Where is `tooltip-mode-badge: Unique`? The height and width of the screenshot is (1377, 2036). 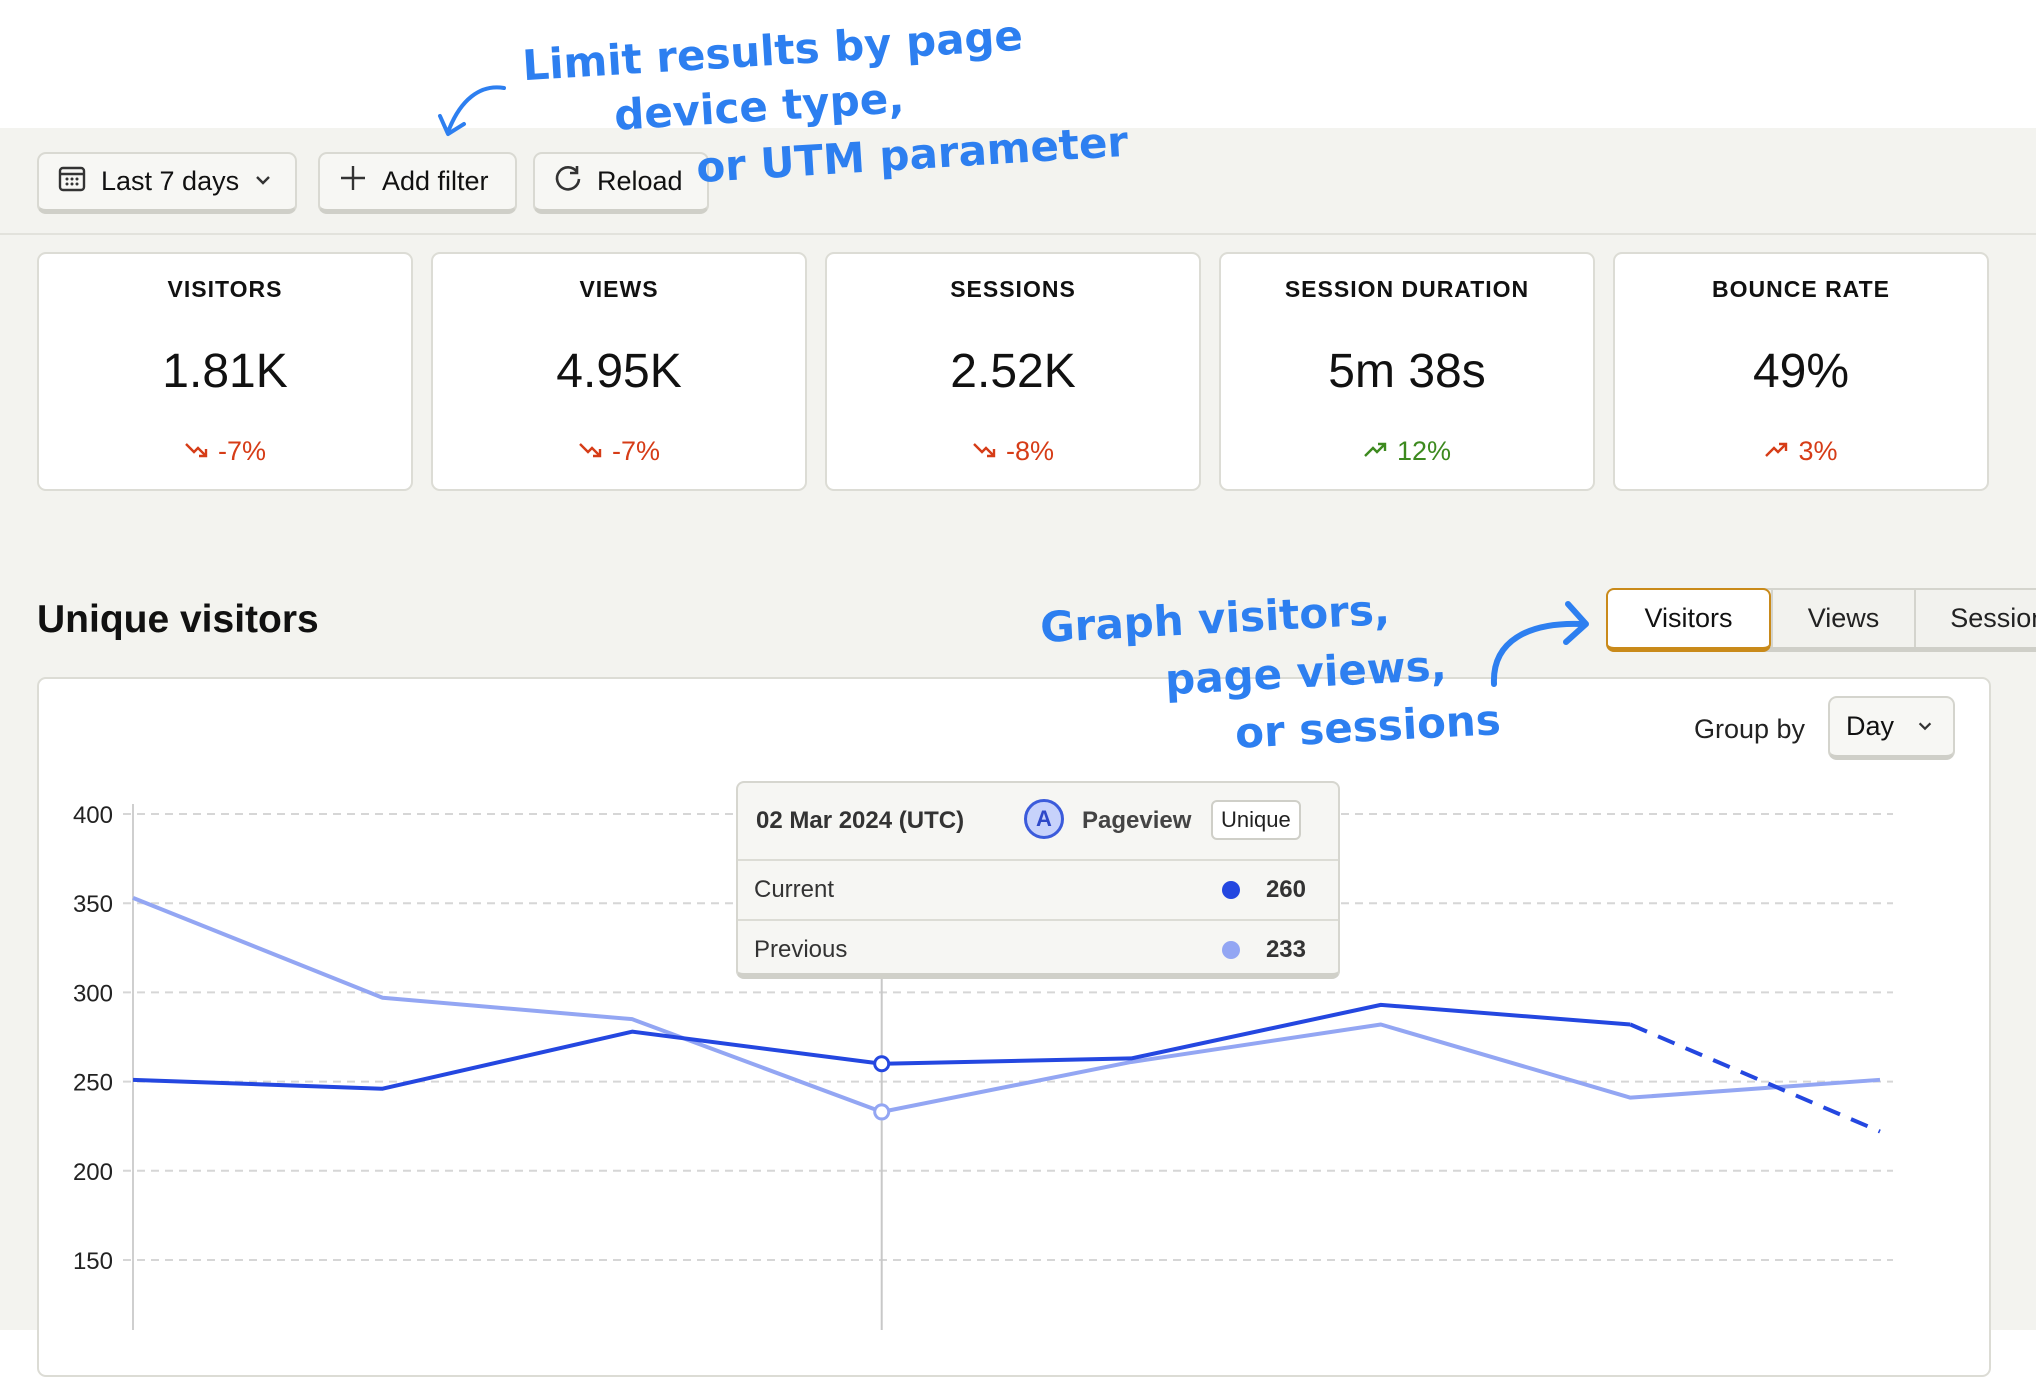 tooltip-mode-badge: Unique is located at coordinates (1256, 820).